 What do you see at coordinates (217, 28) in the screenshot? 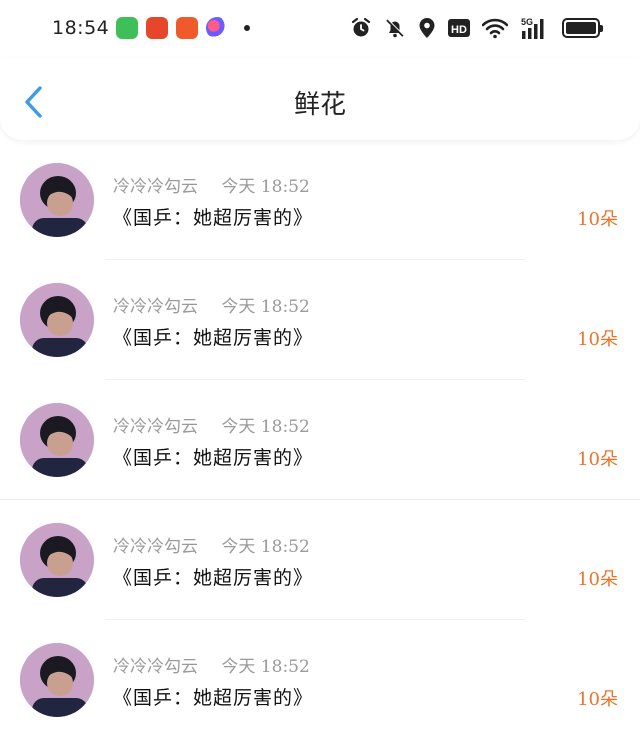
I see `multicolor-app-icon` at bounding box center [217, 28].